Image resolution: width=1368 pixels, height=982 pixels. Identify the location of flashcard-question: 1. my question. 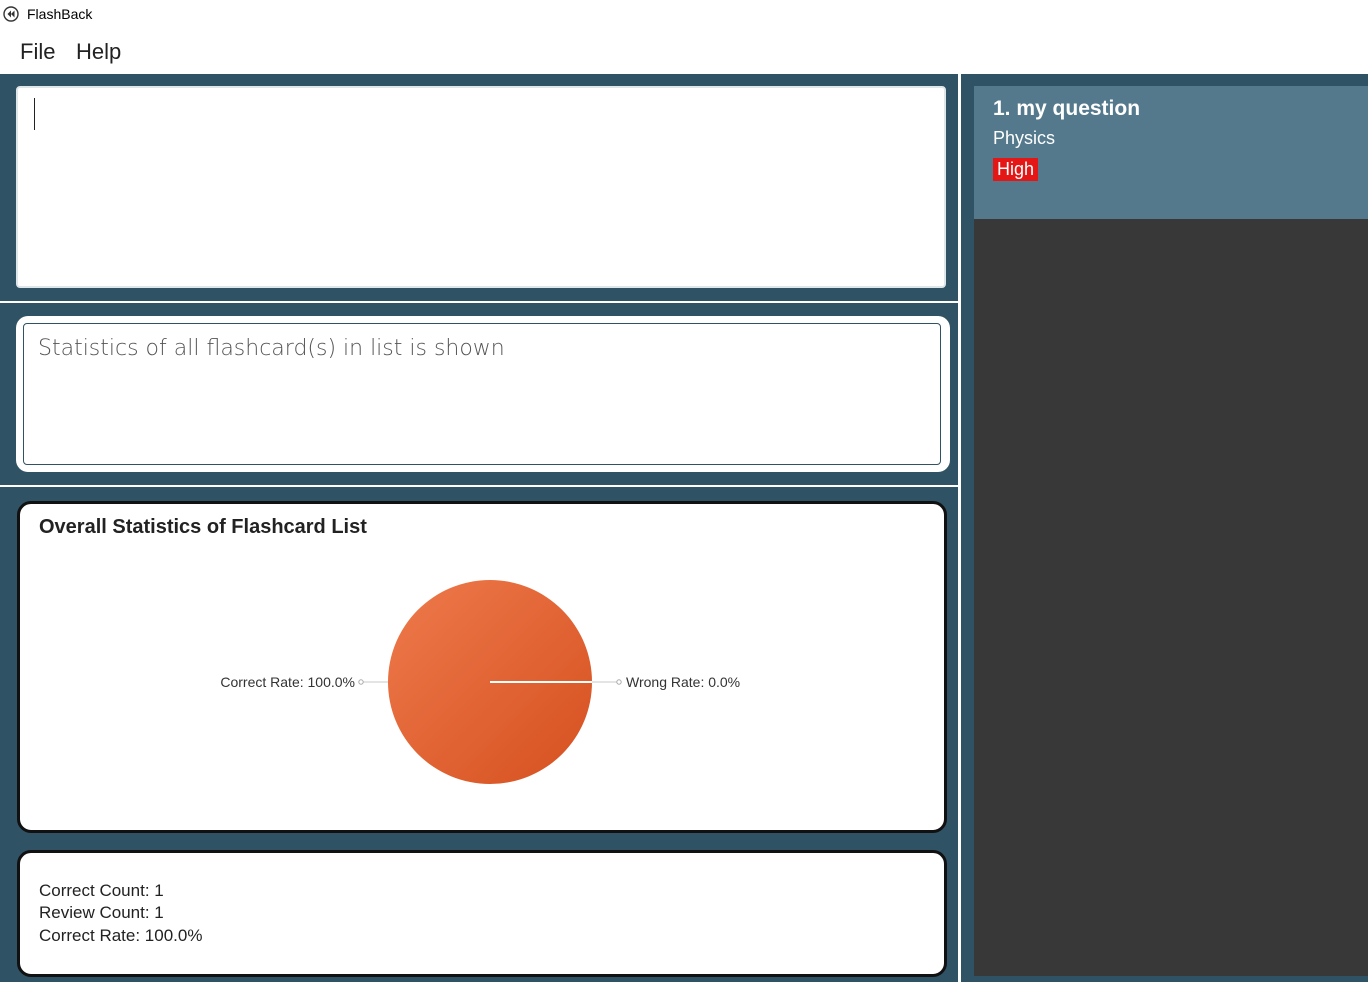
(1067, 108).